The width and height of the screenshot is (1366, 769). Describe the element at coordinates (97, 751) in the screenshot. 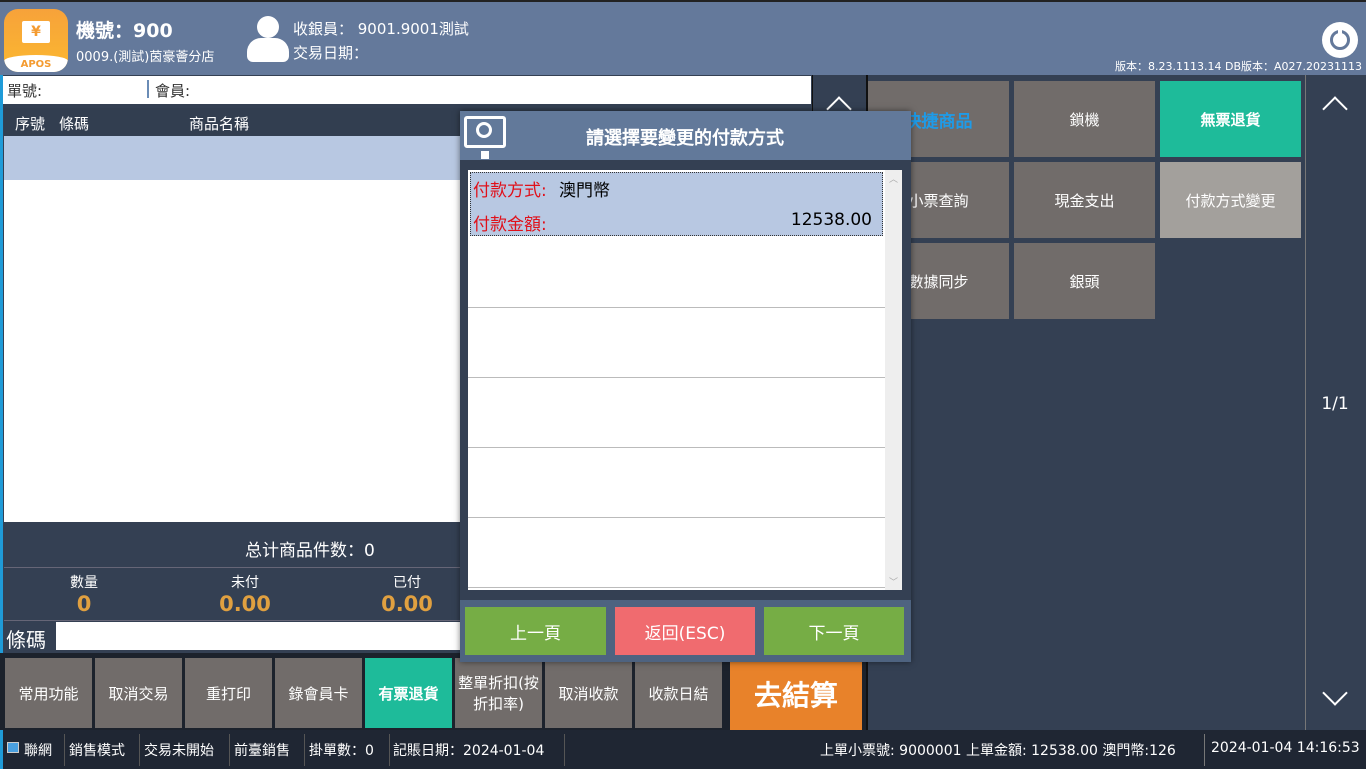

I see `status-mode: 銷售模式` at that location.